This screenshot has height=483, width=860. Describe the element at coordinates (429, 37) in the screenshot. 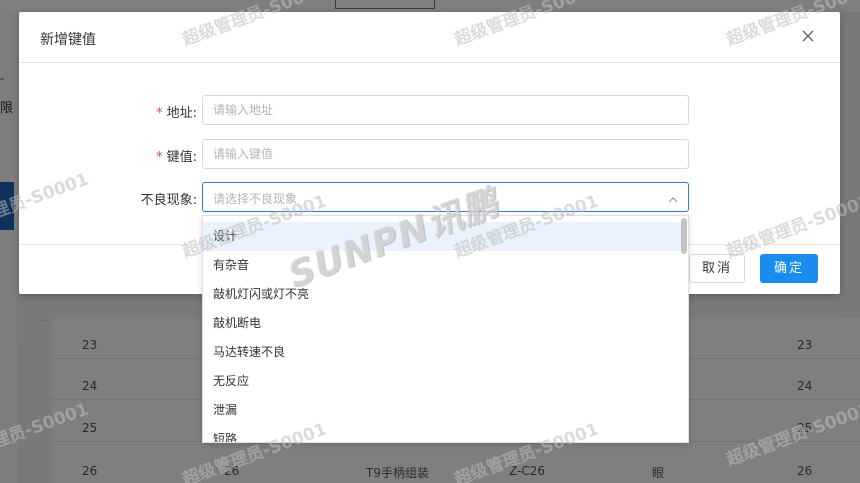

I see `dialog-header: 新增键值` at that location.